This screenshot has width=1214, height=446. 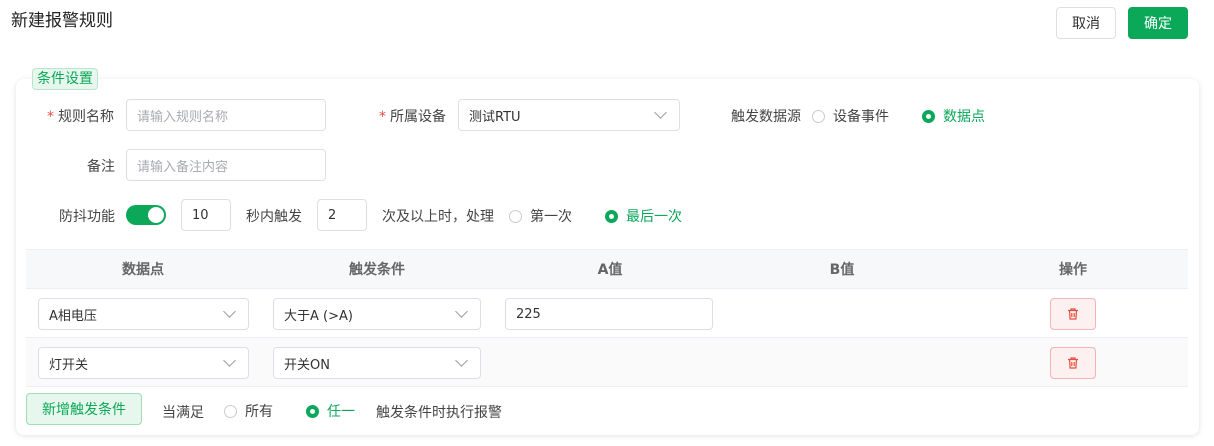 What do you see at coordinates (609, 314) in the screenshot?
I see `a-value-input: 225` at bounding box center [609, 314].